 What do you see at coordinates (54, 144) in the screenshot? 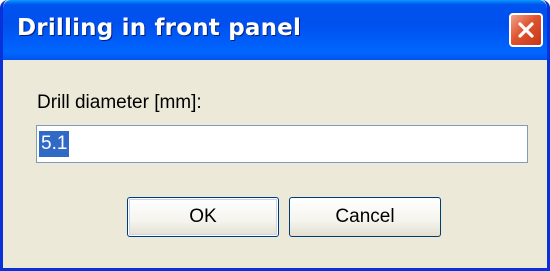
I see `drill-diameter-value: 5.1` at bounding box center [54, 144].